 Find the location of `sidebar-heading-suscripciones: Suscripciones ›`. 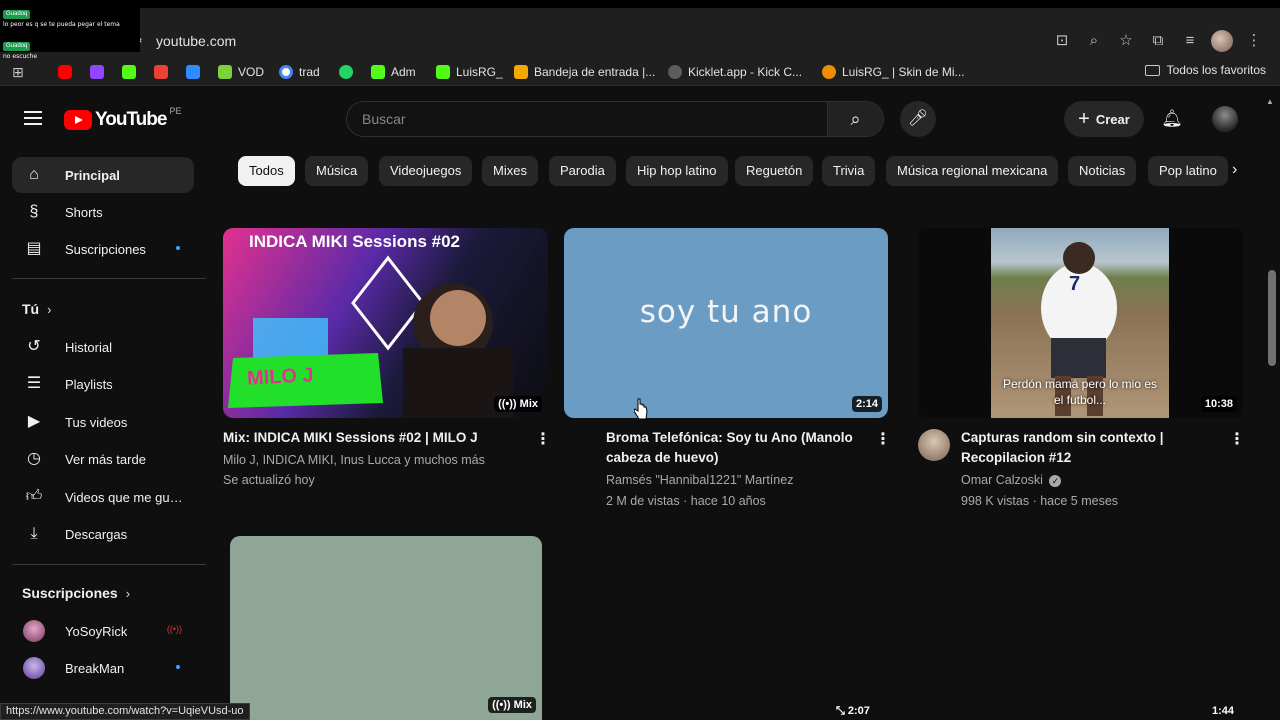

sidebar-heading-suscripciones: Suscripciones › is located at coordinates (76, 593).